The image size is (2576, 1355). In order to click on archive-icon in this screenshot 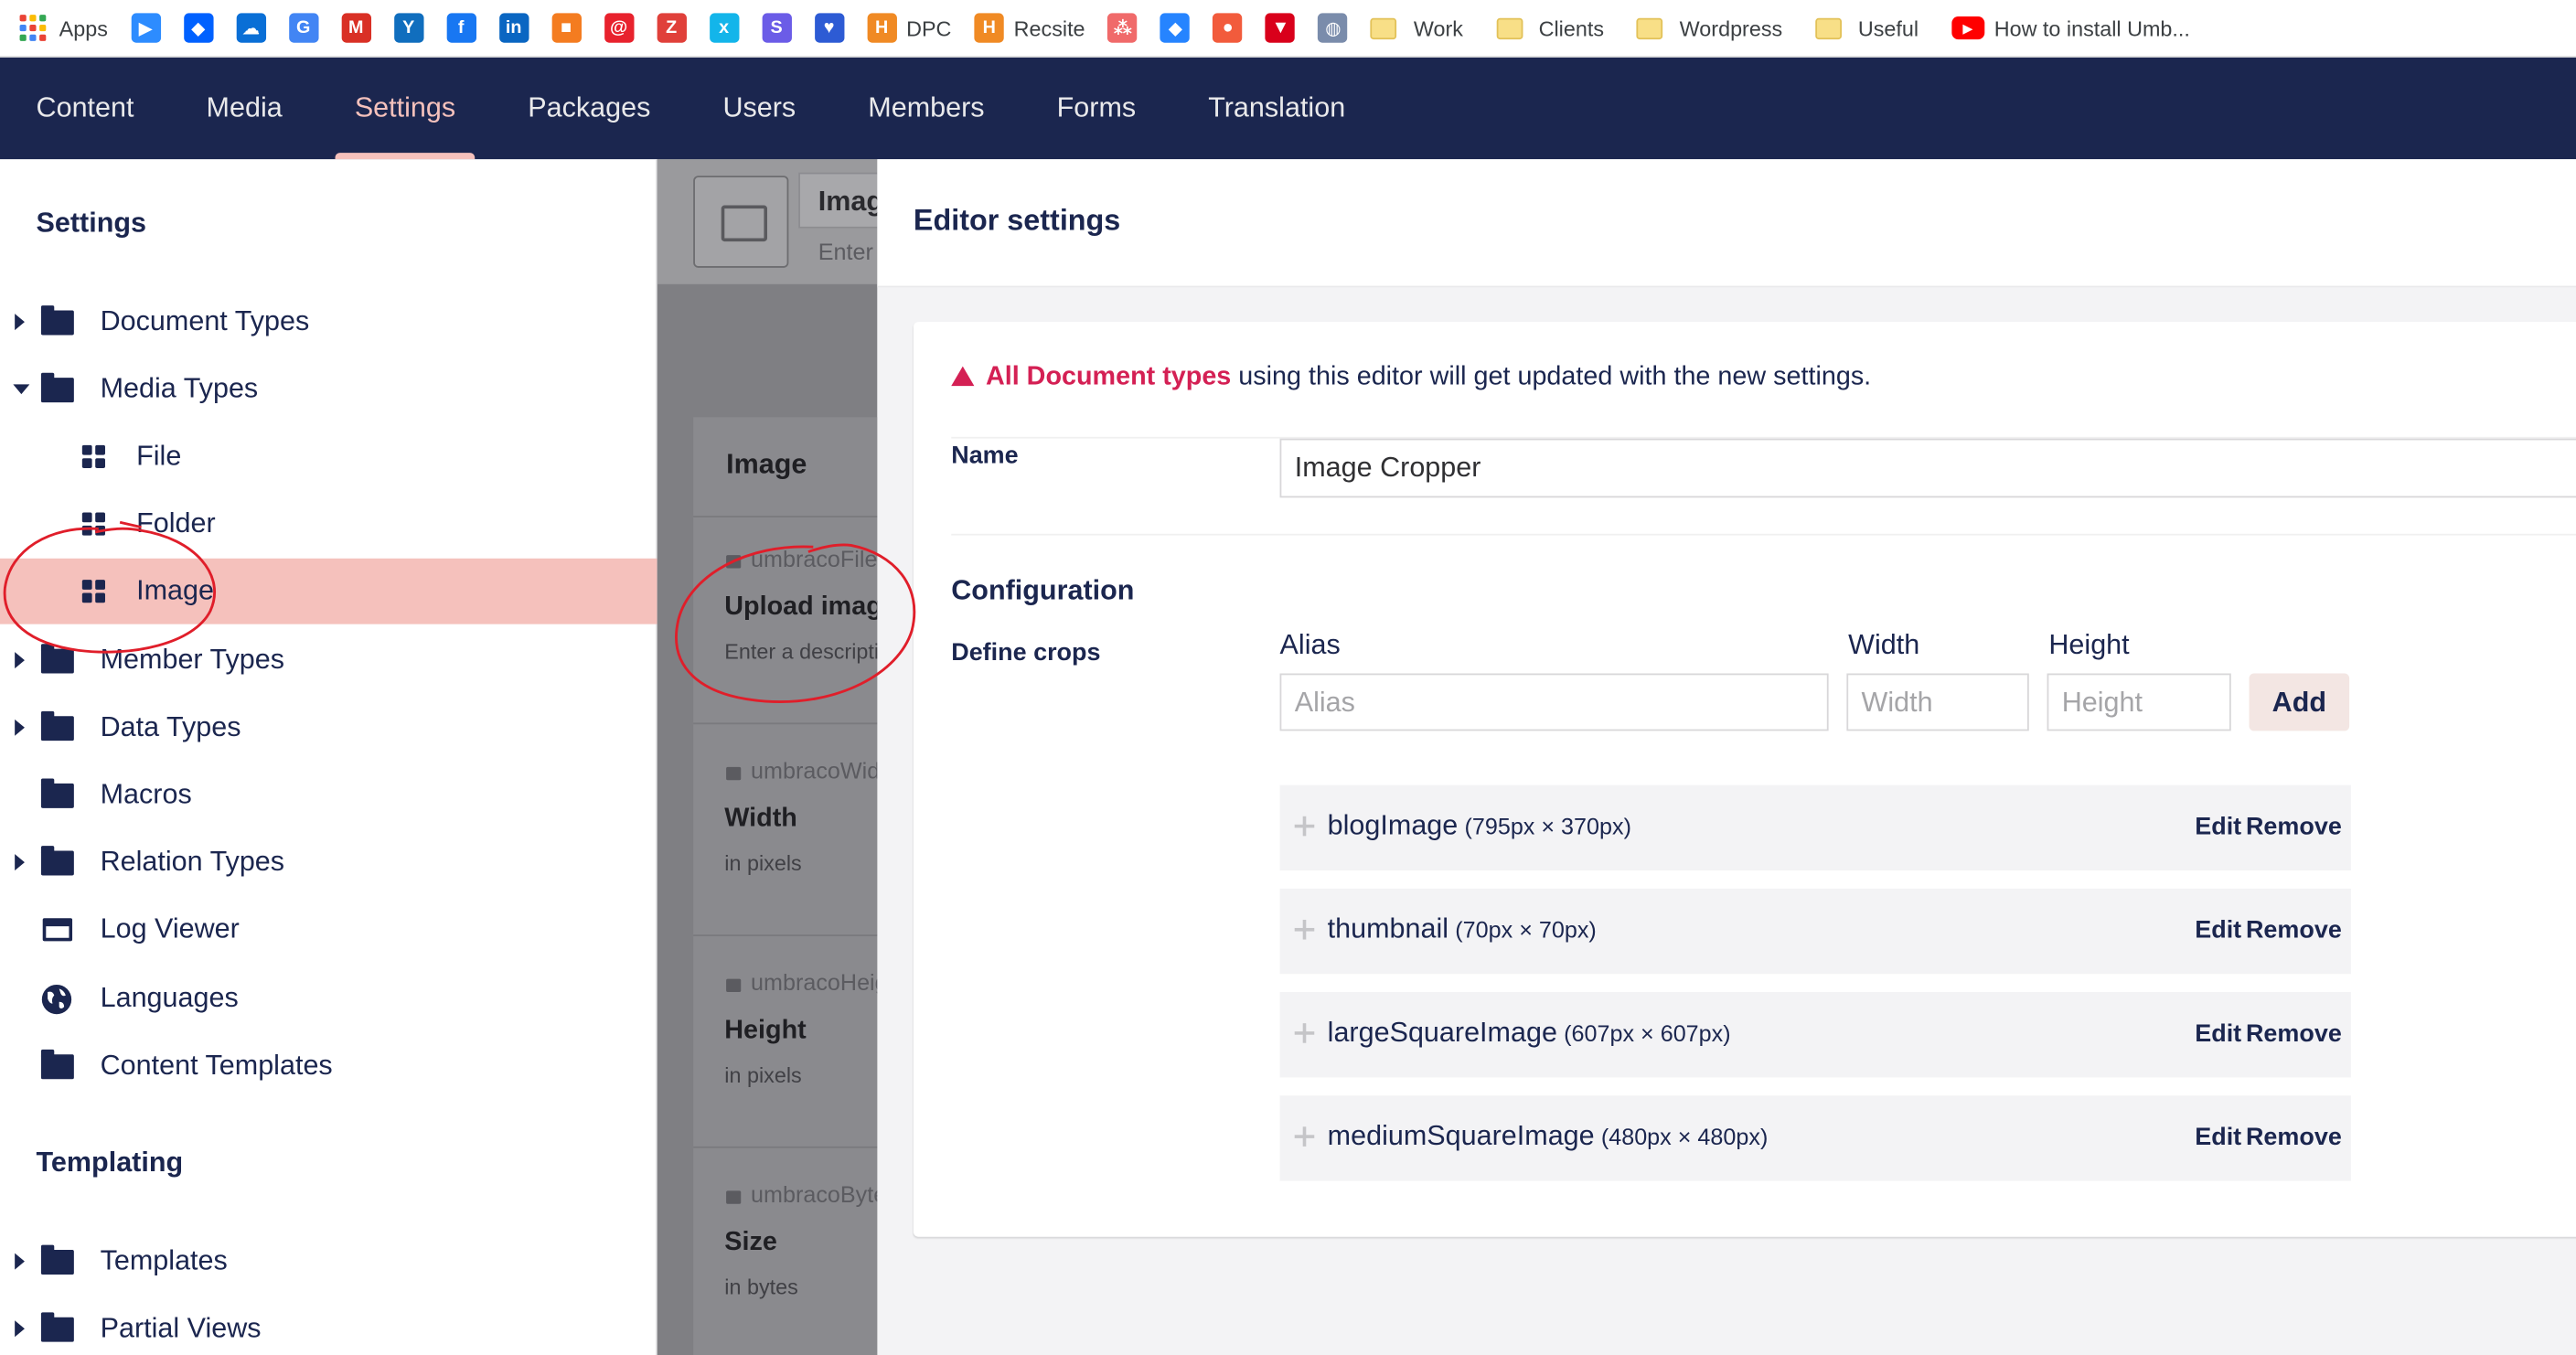, I will do `click(57, 930)`.